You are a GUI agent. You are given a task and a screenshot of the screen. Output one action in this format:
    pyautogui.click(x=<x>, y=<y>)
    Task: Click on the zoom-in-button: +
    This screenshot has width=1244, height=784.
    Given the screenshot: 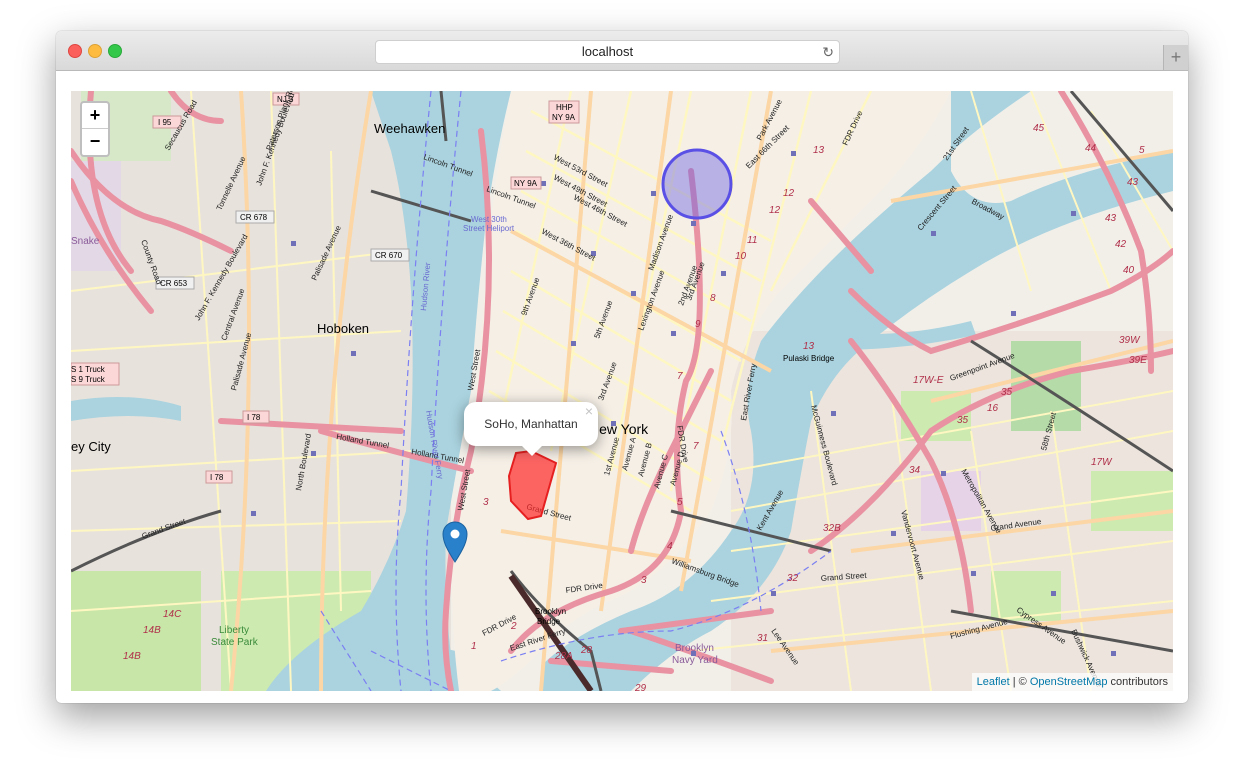 What is the action you would take?
    pyautogui.click(x=95, y=116)
    